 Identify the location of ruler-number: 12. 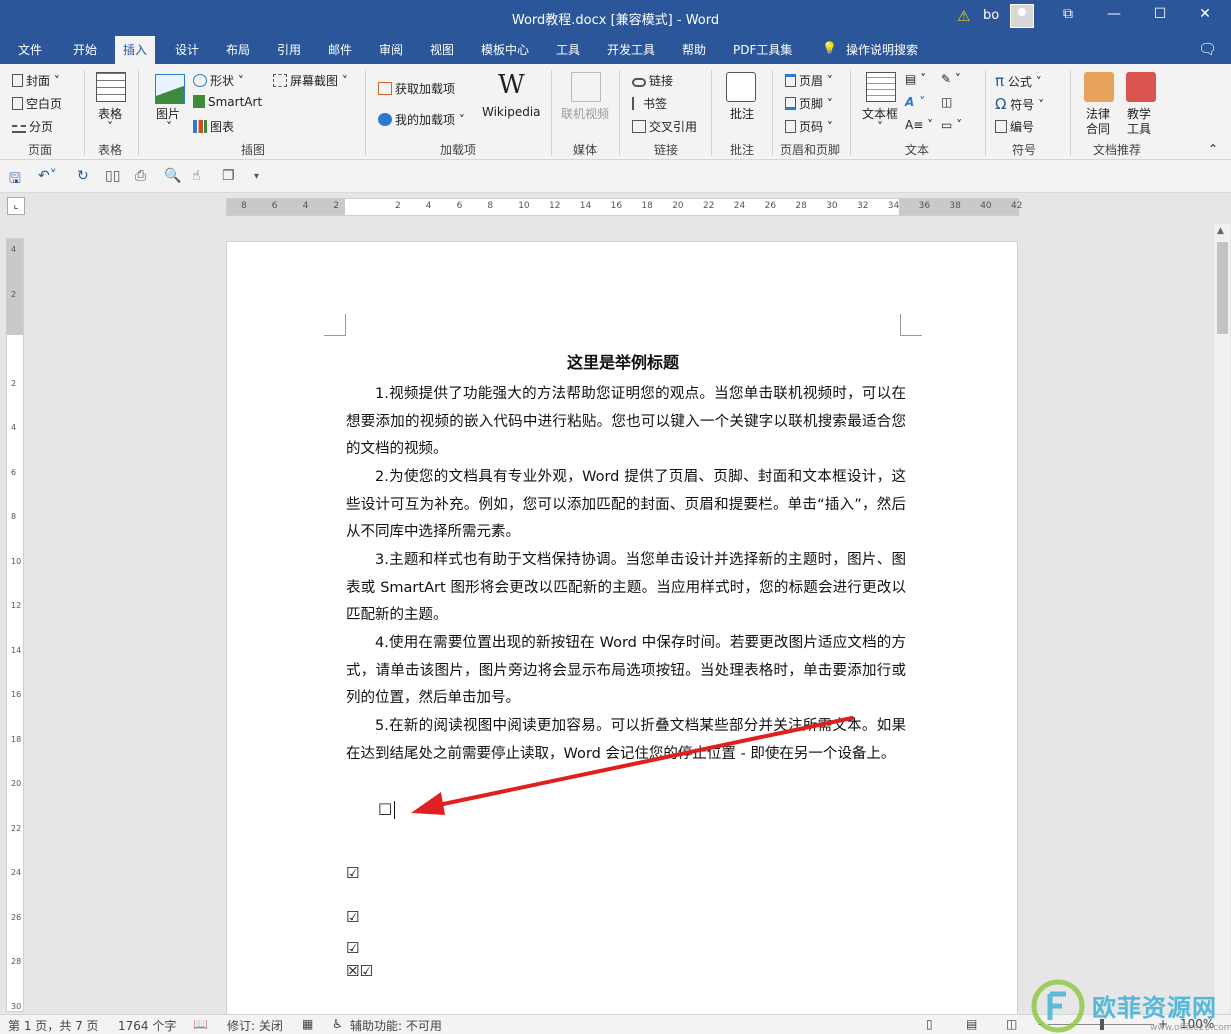
(16, 605).